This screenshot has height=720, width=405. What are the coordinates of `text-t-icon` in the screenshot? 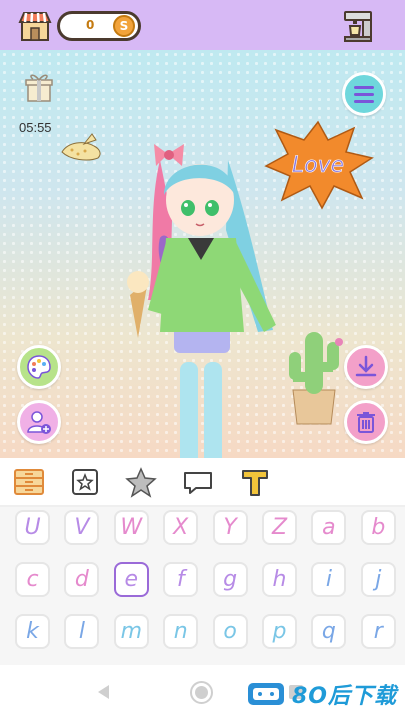 It's located at (255, 482).